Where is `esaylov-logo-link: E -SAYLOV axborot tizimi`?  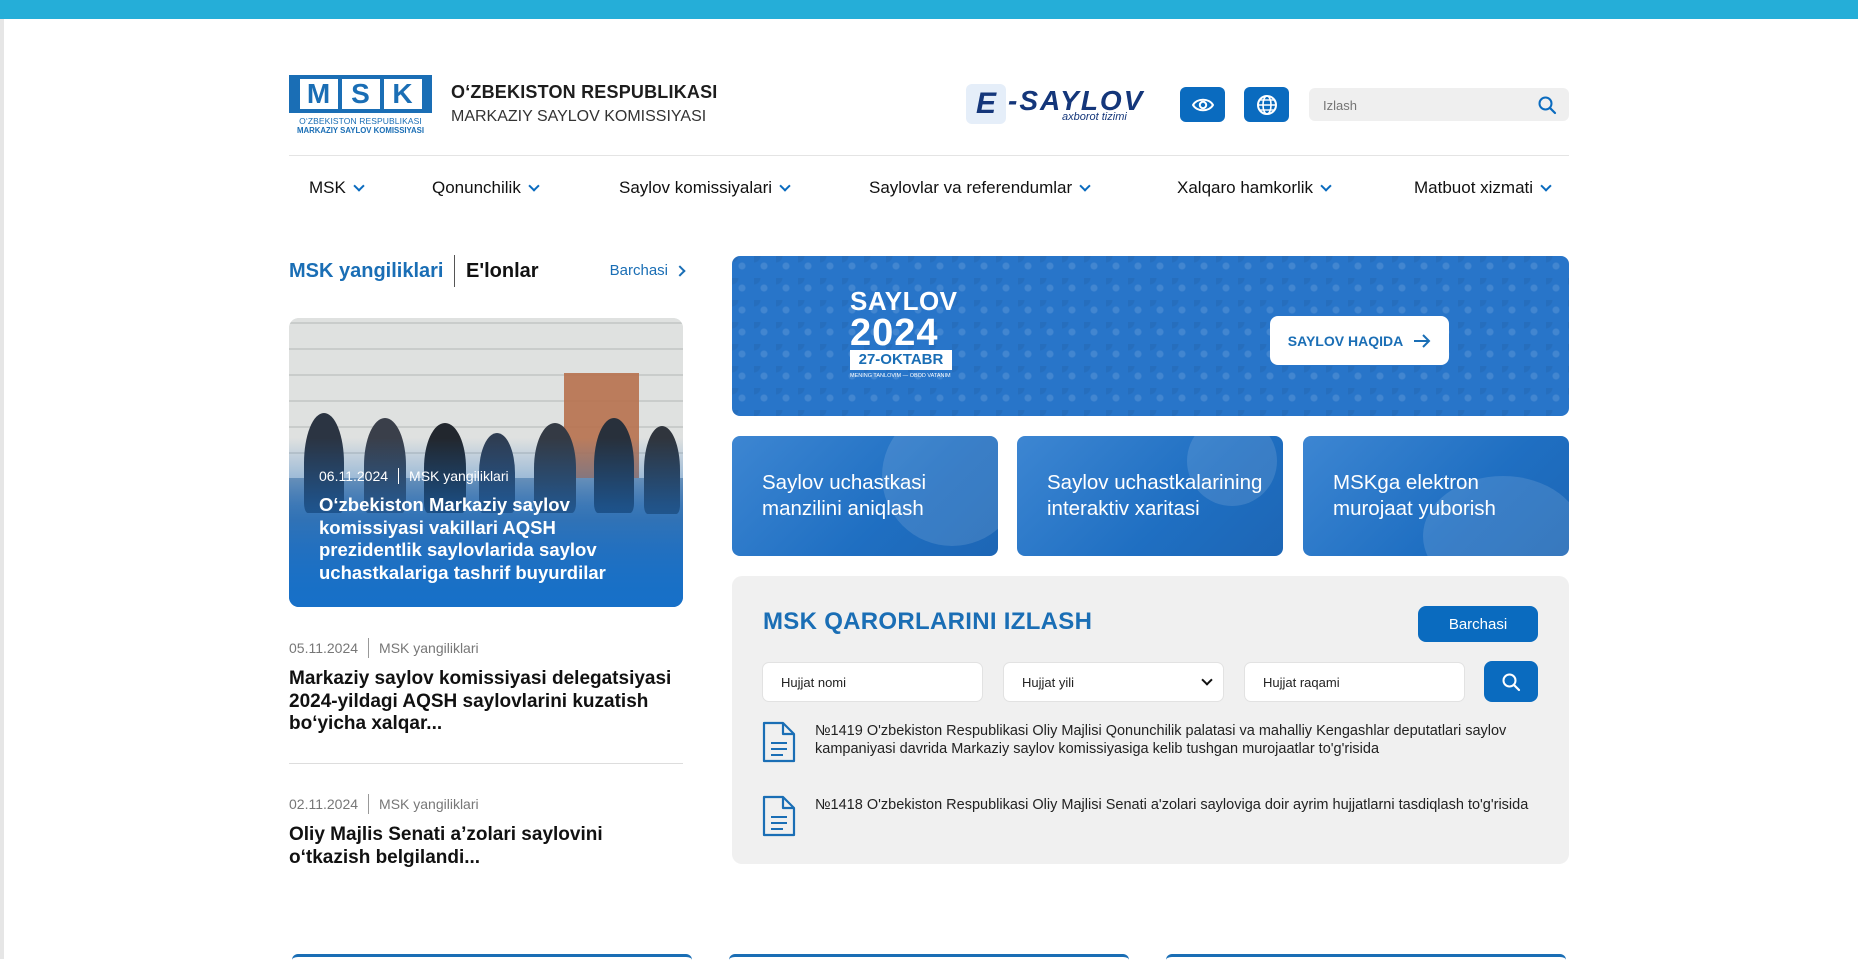
esaylov-logo-link: E -SAYLOV axborot tizimi is located at coordinates (1056, 104).